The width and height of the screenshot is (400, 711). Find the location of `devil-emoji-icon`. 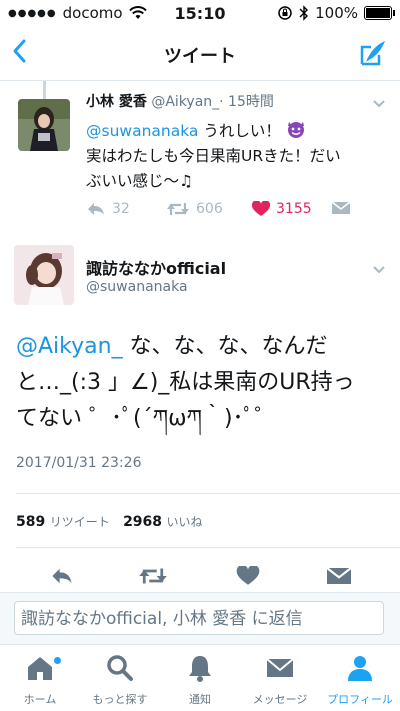

devil-emoji-icon is located at coordinates (295, 130).